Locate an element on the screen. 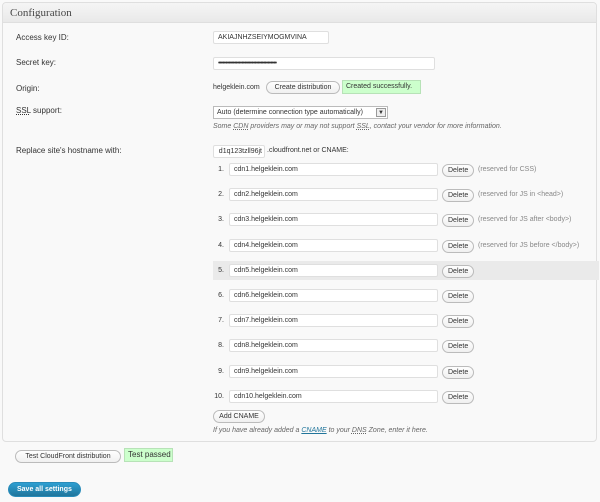 The width and height of the screenshot is (600, 502). secret-key-label: Secret key: is located at coordinates (36, 62).